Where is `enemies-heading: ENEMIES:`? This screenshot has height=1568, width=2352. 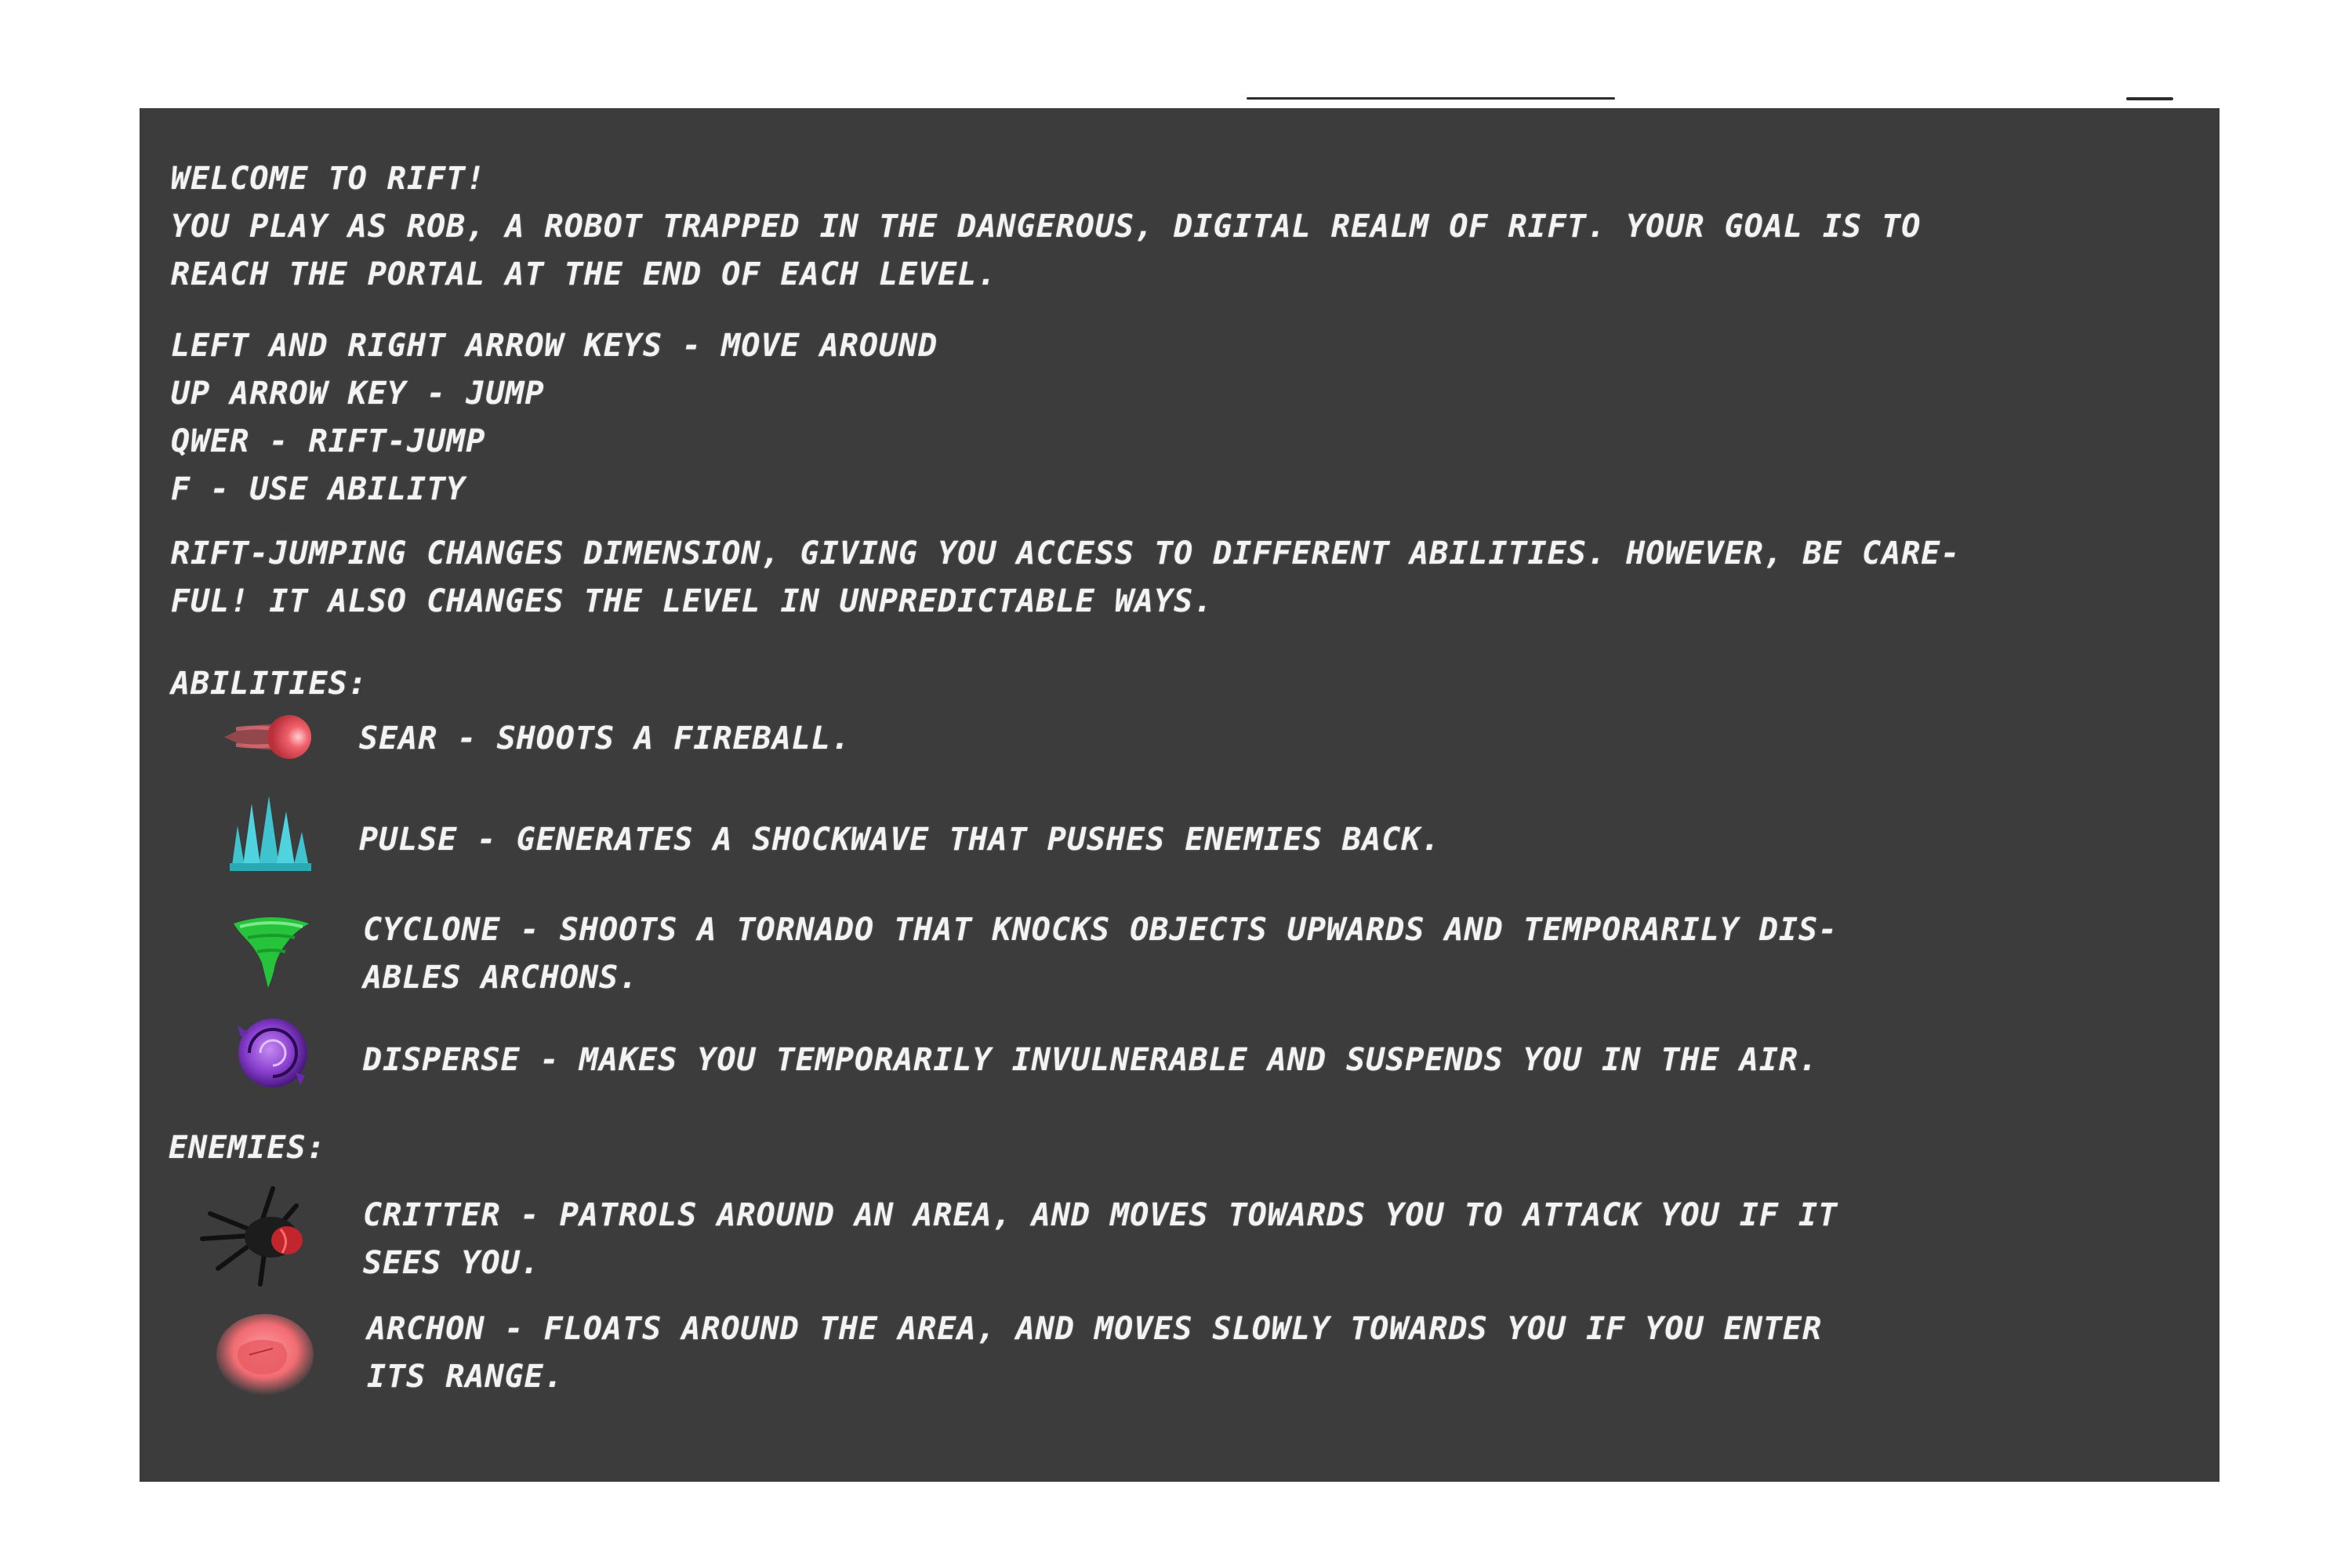 enemies-heading: ENEMIES: is located at coordinates (248, 1148).